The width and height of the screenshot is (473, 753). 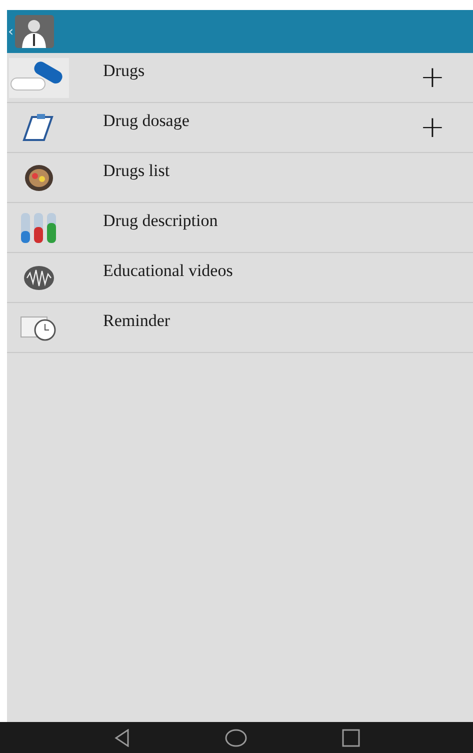 I want to click on menu-item: Reminder, so click(x=240, y=328).